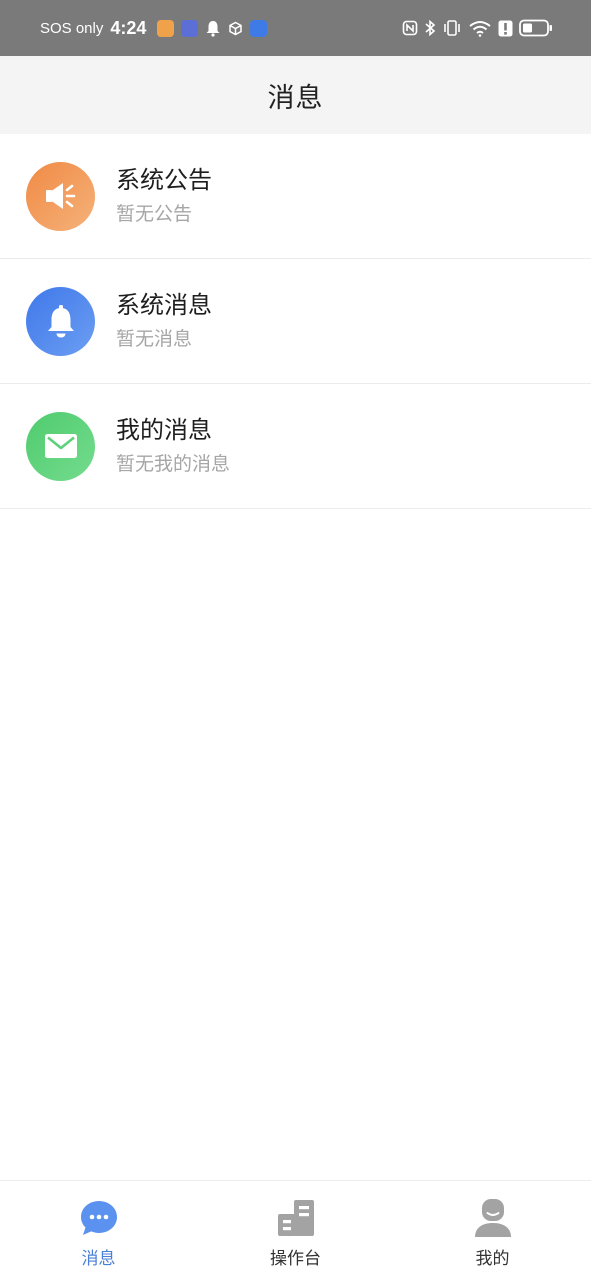  Describe the element at coordinates (493, 1218) in the screenshot. I see `person-icon` at that location.